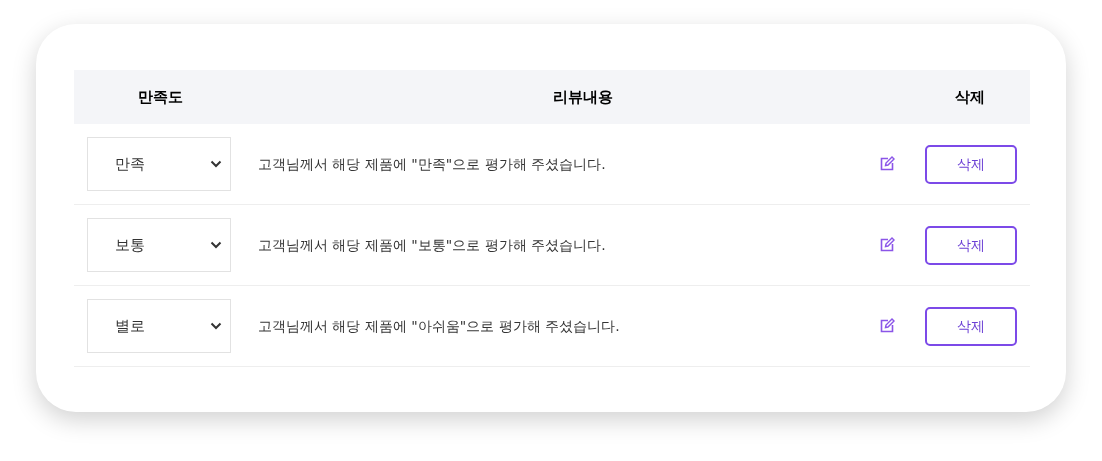 The width and height of the screenshot is (1102, 461). Describe the element at coordinates (439, 325) in the screenshot. I see `review-text: 고객님께서 해당 제품에 "아쉬움"으로 평가해 주셨습니다.` at that location.